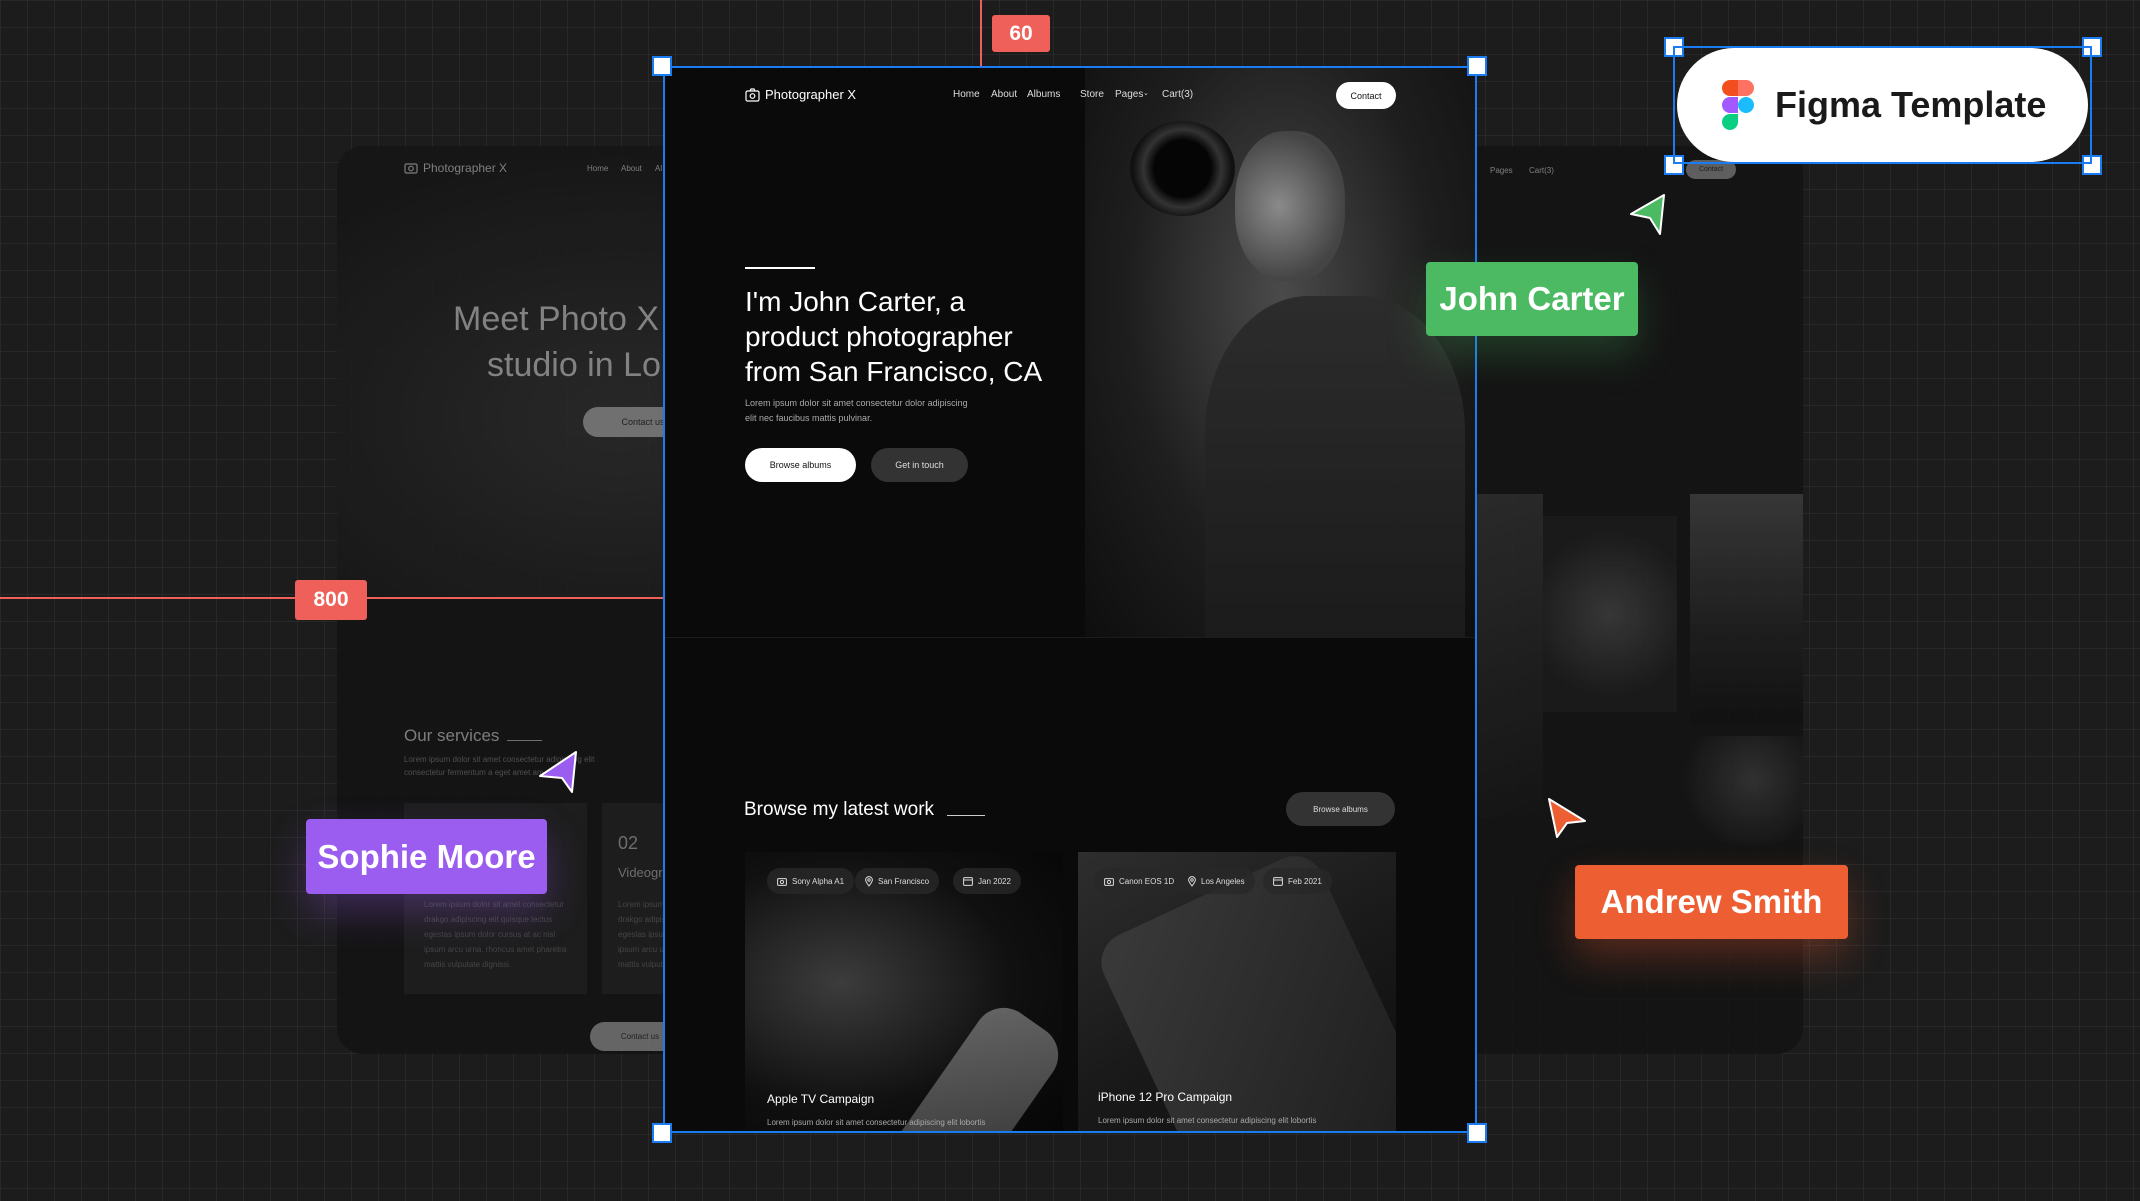 This screenshot has width=2140, height=1201. Describe the element at coordinates (1567, 818) in the screenshot. I see `orange-cursor-icon` at that location.